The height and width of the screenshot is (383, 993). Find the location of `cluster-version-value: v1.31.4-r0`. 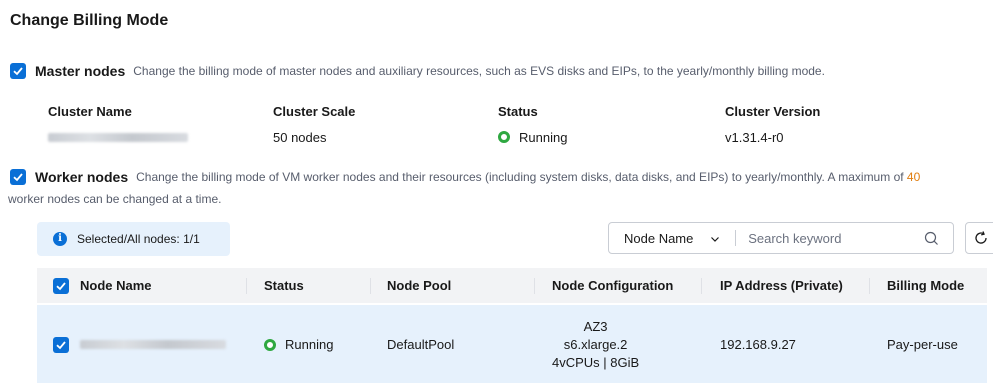

cluster-version-value: v1.31.4-r0 is located at coordinates (754, 137).